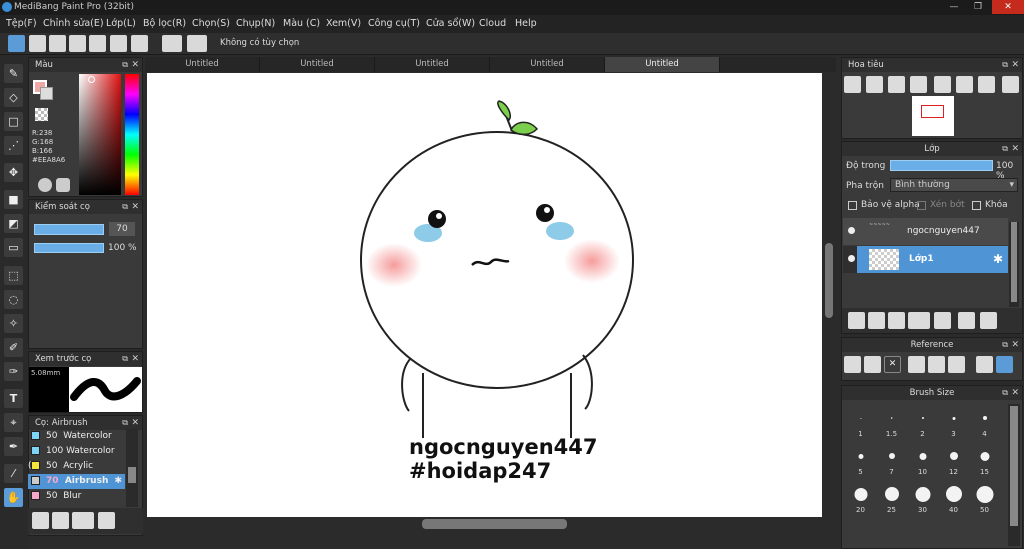 The image size is (1024, 549). I want to click on brush-size-value: 70, so click(122, 229).